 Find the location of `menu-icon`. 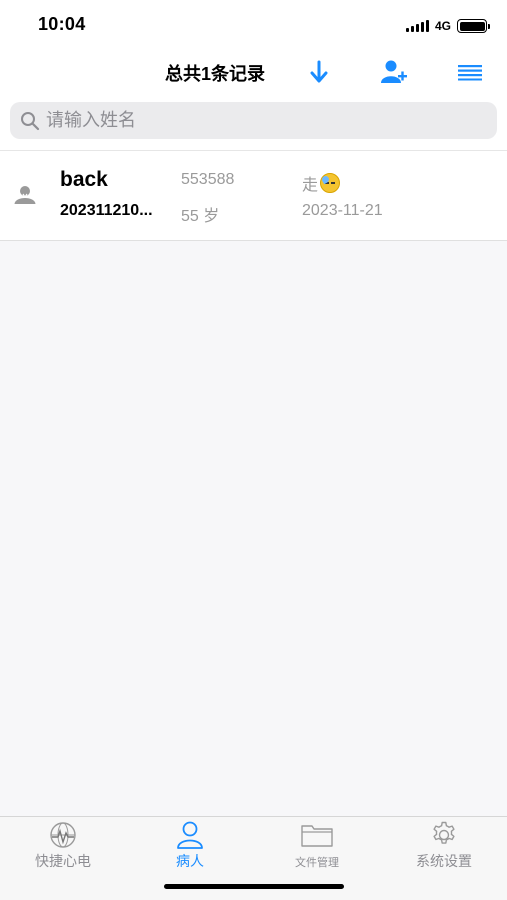

menu-icon is located at coordinates (470, 73).